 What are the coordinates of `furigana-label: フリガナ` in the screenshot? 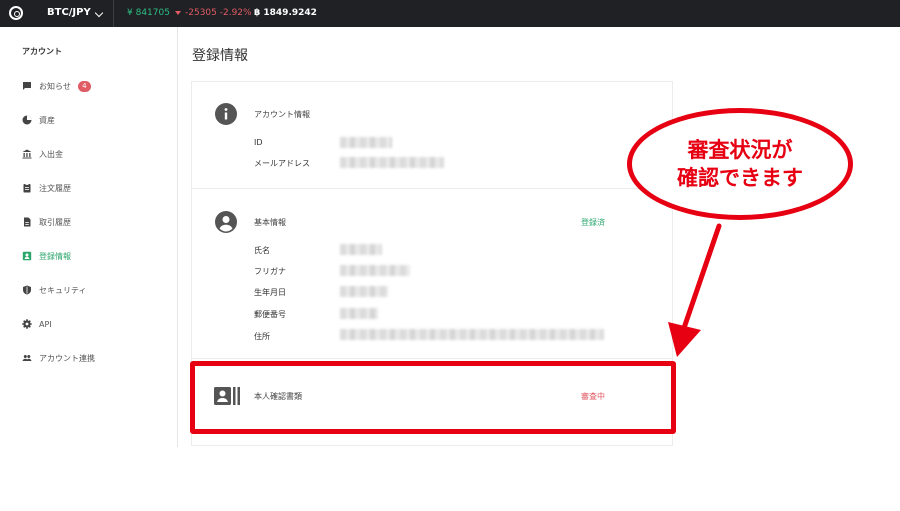 It's located at (270, 271).